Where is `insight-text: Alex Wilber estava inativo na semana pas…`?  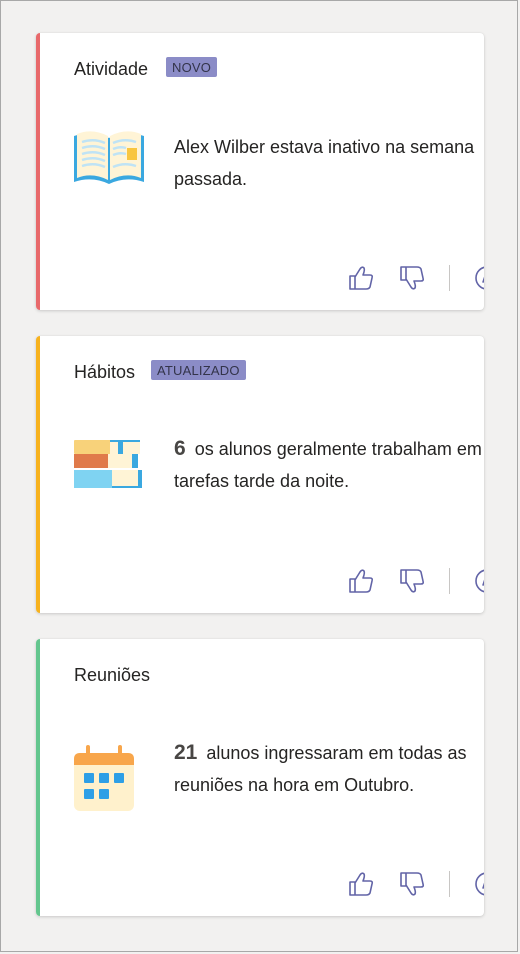 insight-text: Alex Wilber estava inativo na semana pas… is located at coordinates (324, 163).